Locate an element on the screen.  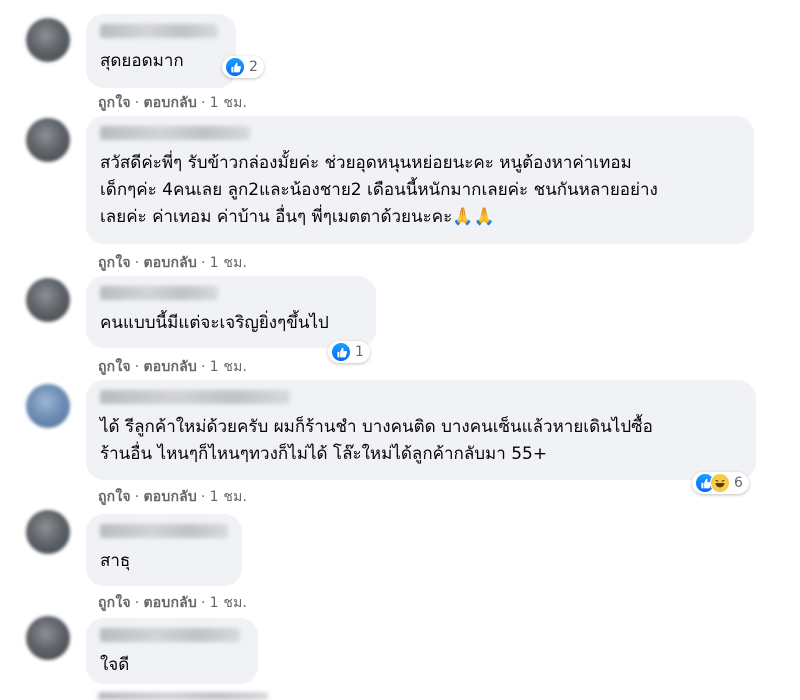
comment-bubble: สุดยอดมาก is located at coordinates (161, 51).